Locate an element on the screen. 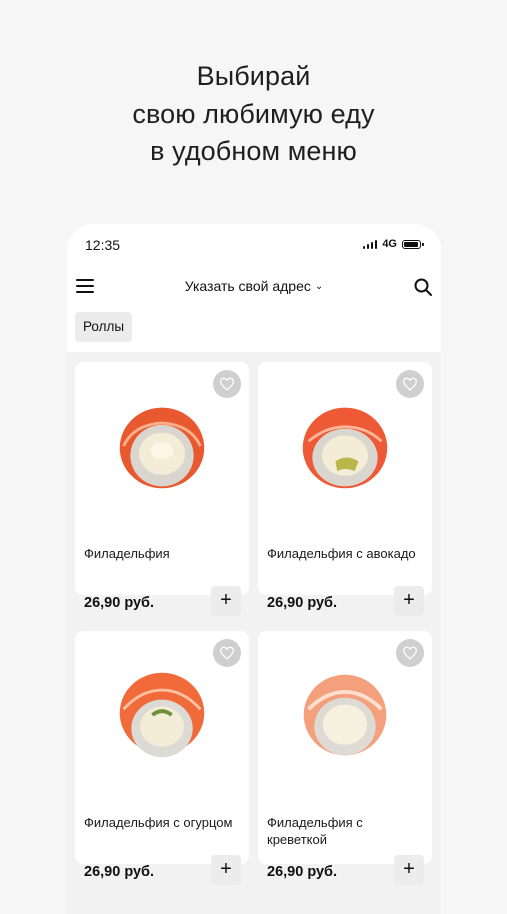 This screenshot has width=507, height=914. promo-heading: Выбирай свою любимую еду в удобном меню is located at coordinates (253, 114).